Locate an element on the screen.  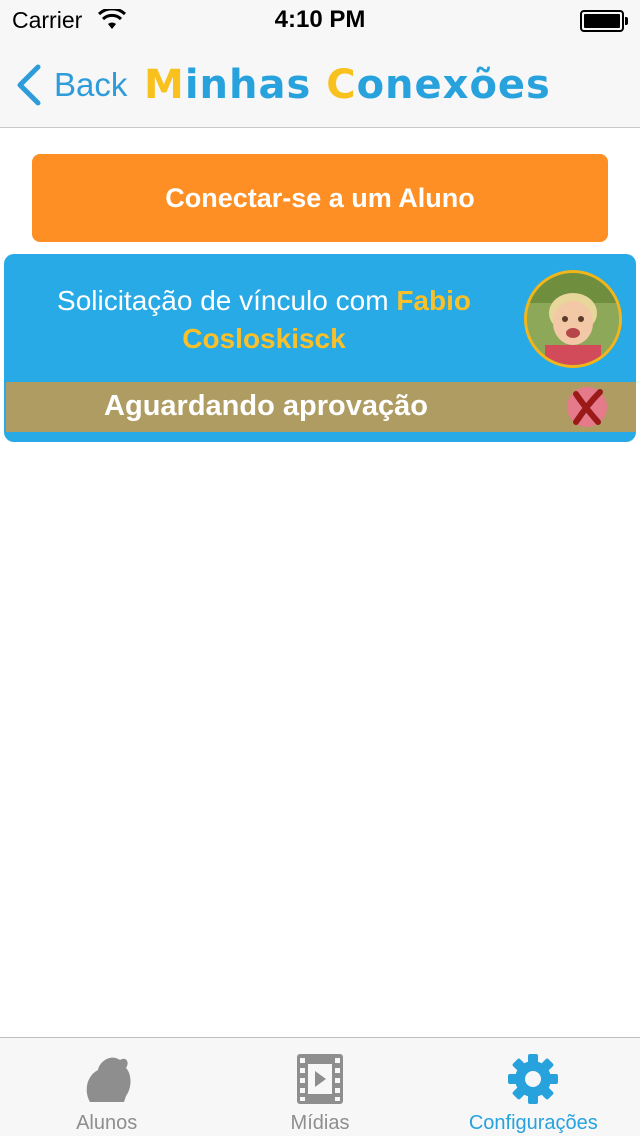
approval-status-row: Aguardando aprovação is located at coordinates (321, 407).